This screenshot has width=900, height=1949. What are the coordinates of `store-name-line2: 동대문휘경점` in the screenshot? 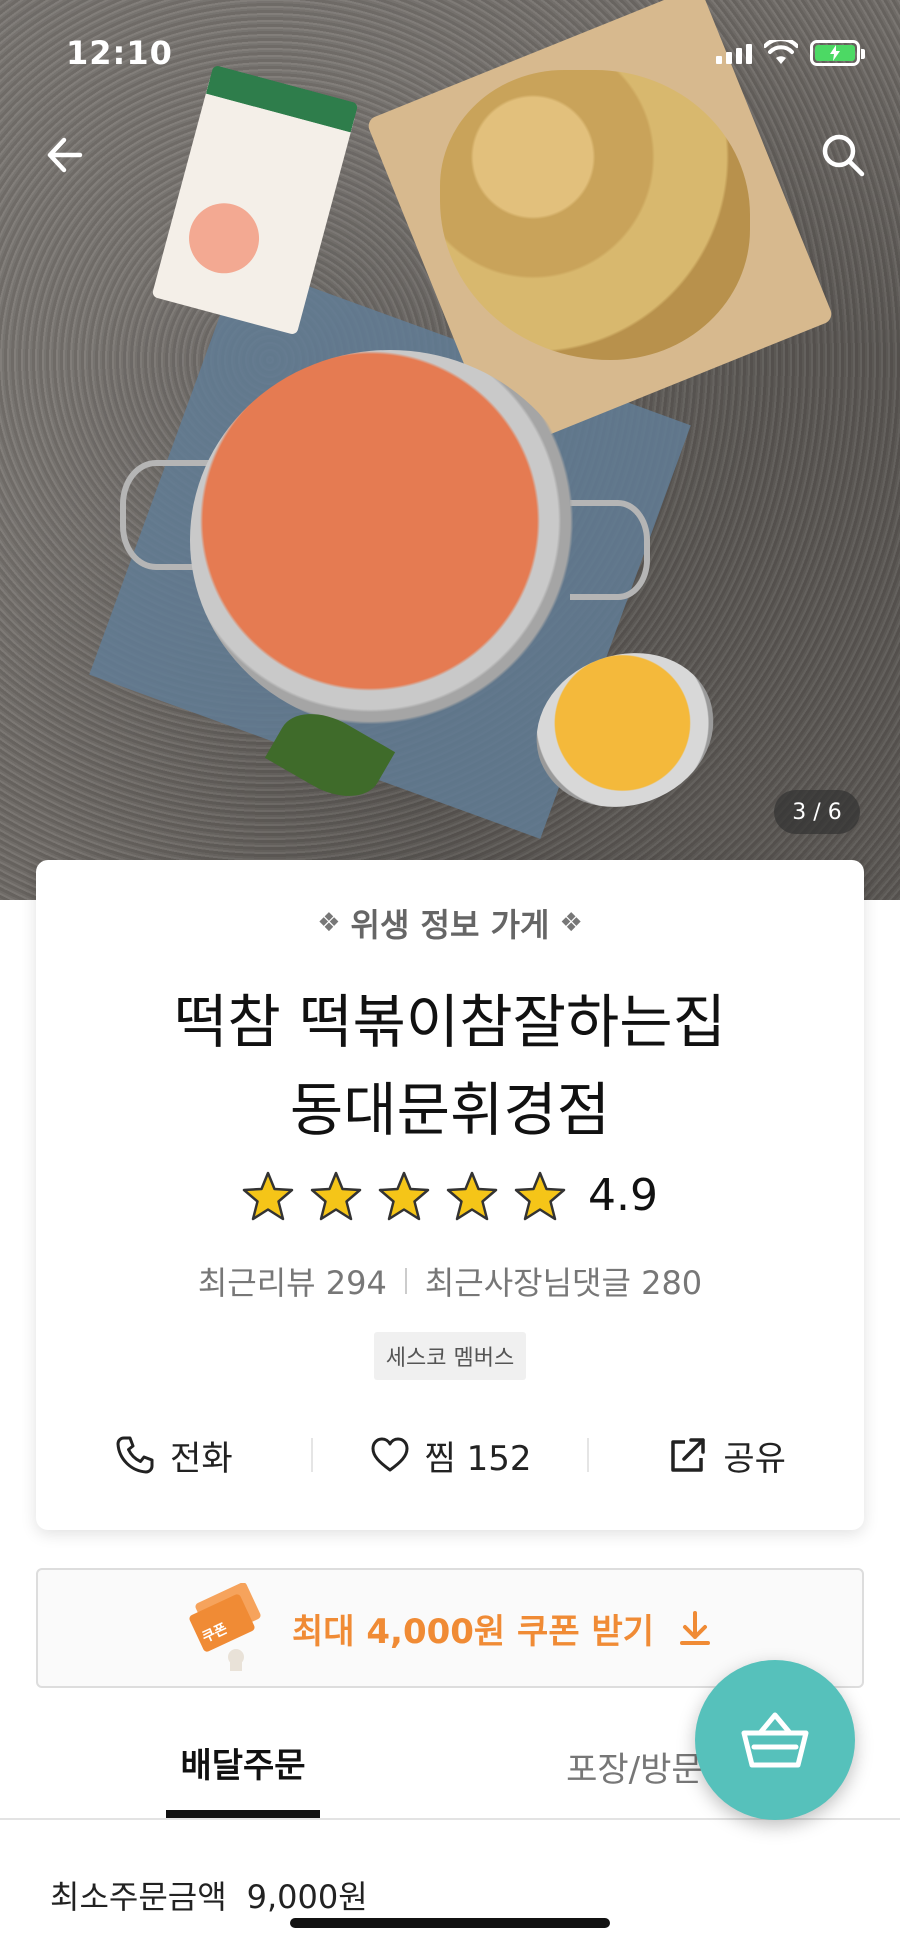 It's located at (450, 1110).